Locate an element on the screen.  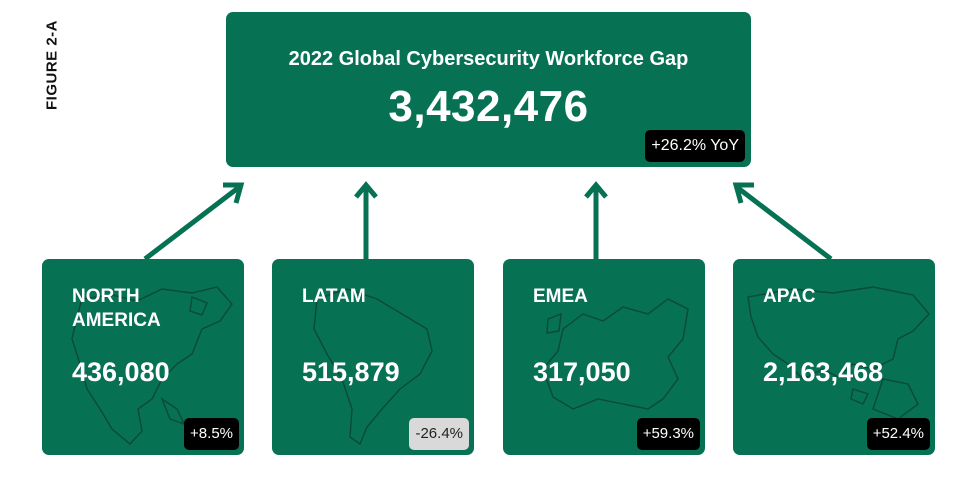
region-name-line1: APAC is located at coordinates (789, 296).